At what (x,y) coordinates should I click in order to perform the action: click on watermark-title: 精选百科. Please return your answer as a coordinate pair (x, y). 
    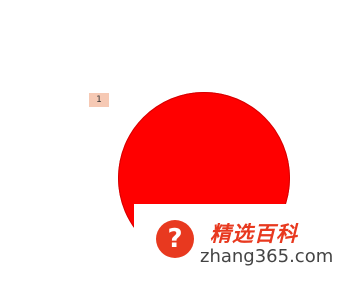
    Looking at the image, I should click on (254, 234).